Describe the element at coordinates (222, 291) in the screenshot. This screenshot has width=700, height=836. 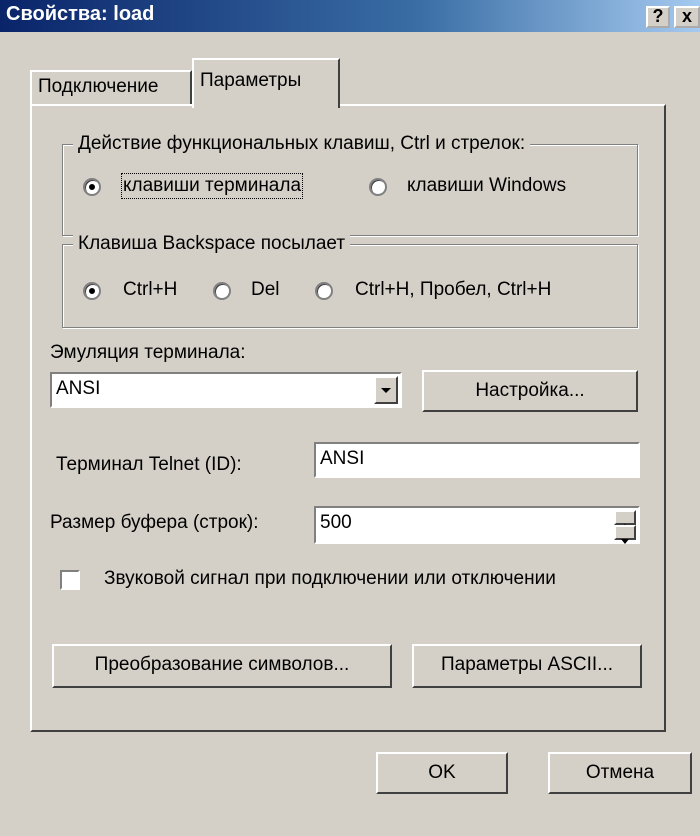
I see `radio-del` at that location.